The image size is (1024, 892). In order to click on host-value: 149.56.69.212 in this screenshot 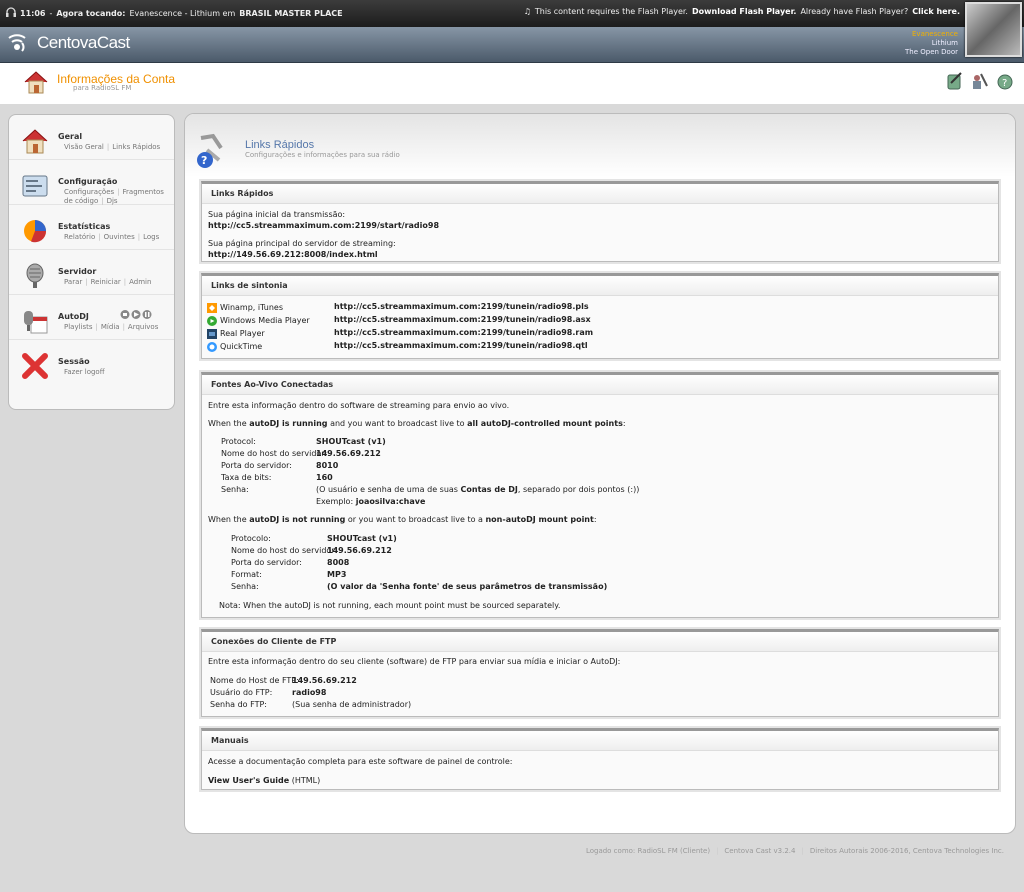, I will do `click(348, 453)`.